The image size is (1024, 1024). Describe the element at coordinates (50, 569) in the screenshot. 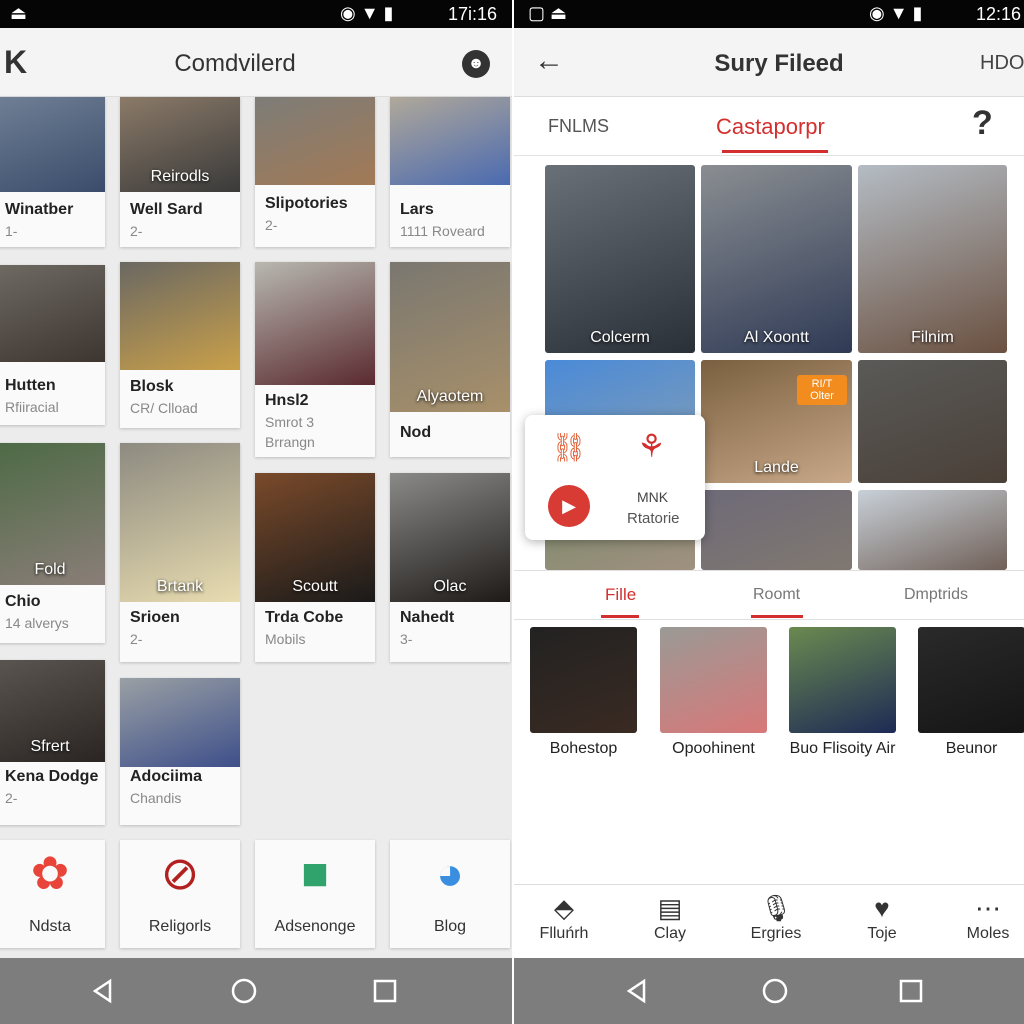

I see `photo-caption: Fold` at that location.